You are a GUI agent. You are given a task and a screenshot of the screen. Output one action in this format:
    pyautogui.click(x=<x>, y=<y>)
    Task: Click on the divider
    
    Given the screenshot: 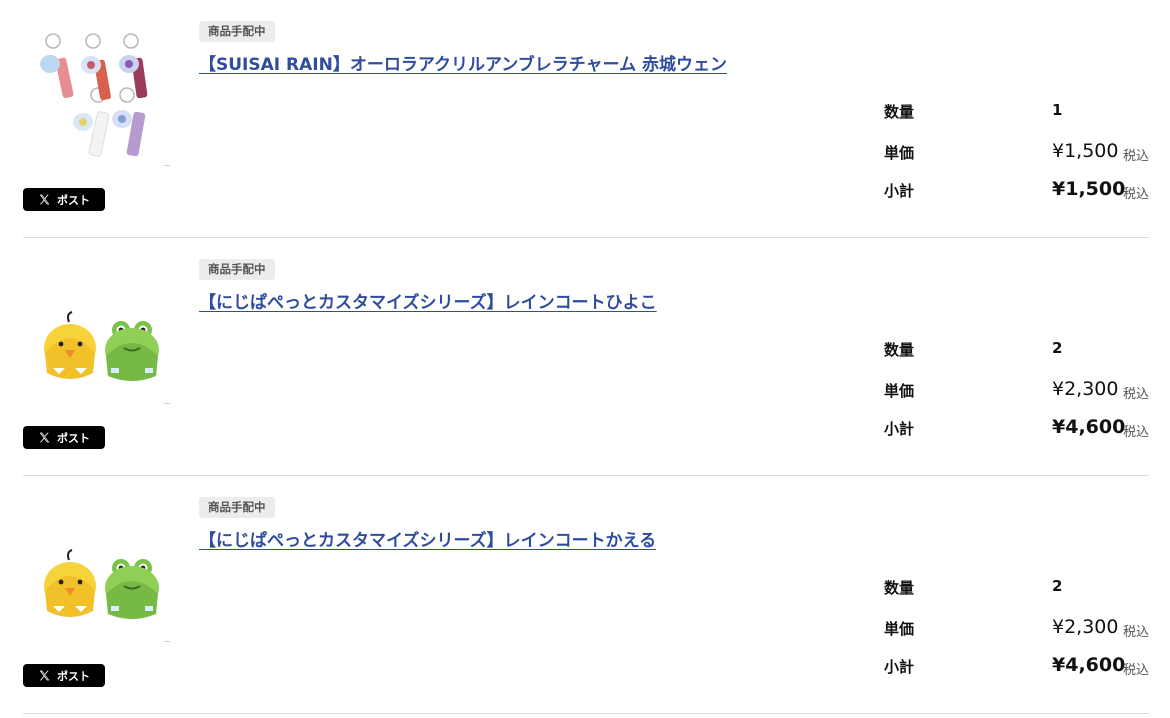 What is the action you would take?
    pyautogui.click(x=586, y=713)
    